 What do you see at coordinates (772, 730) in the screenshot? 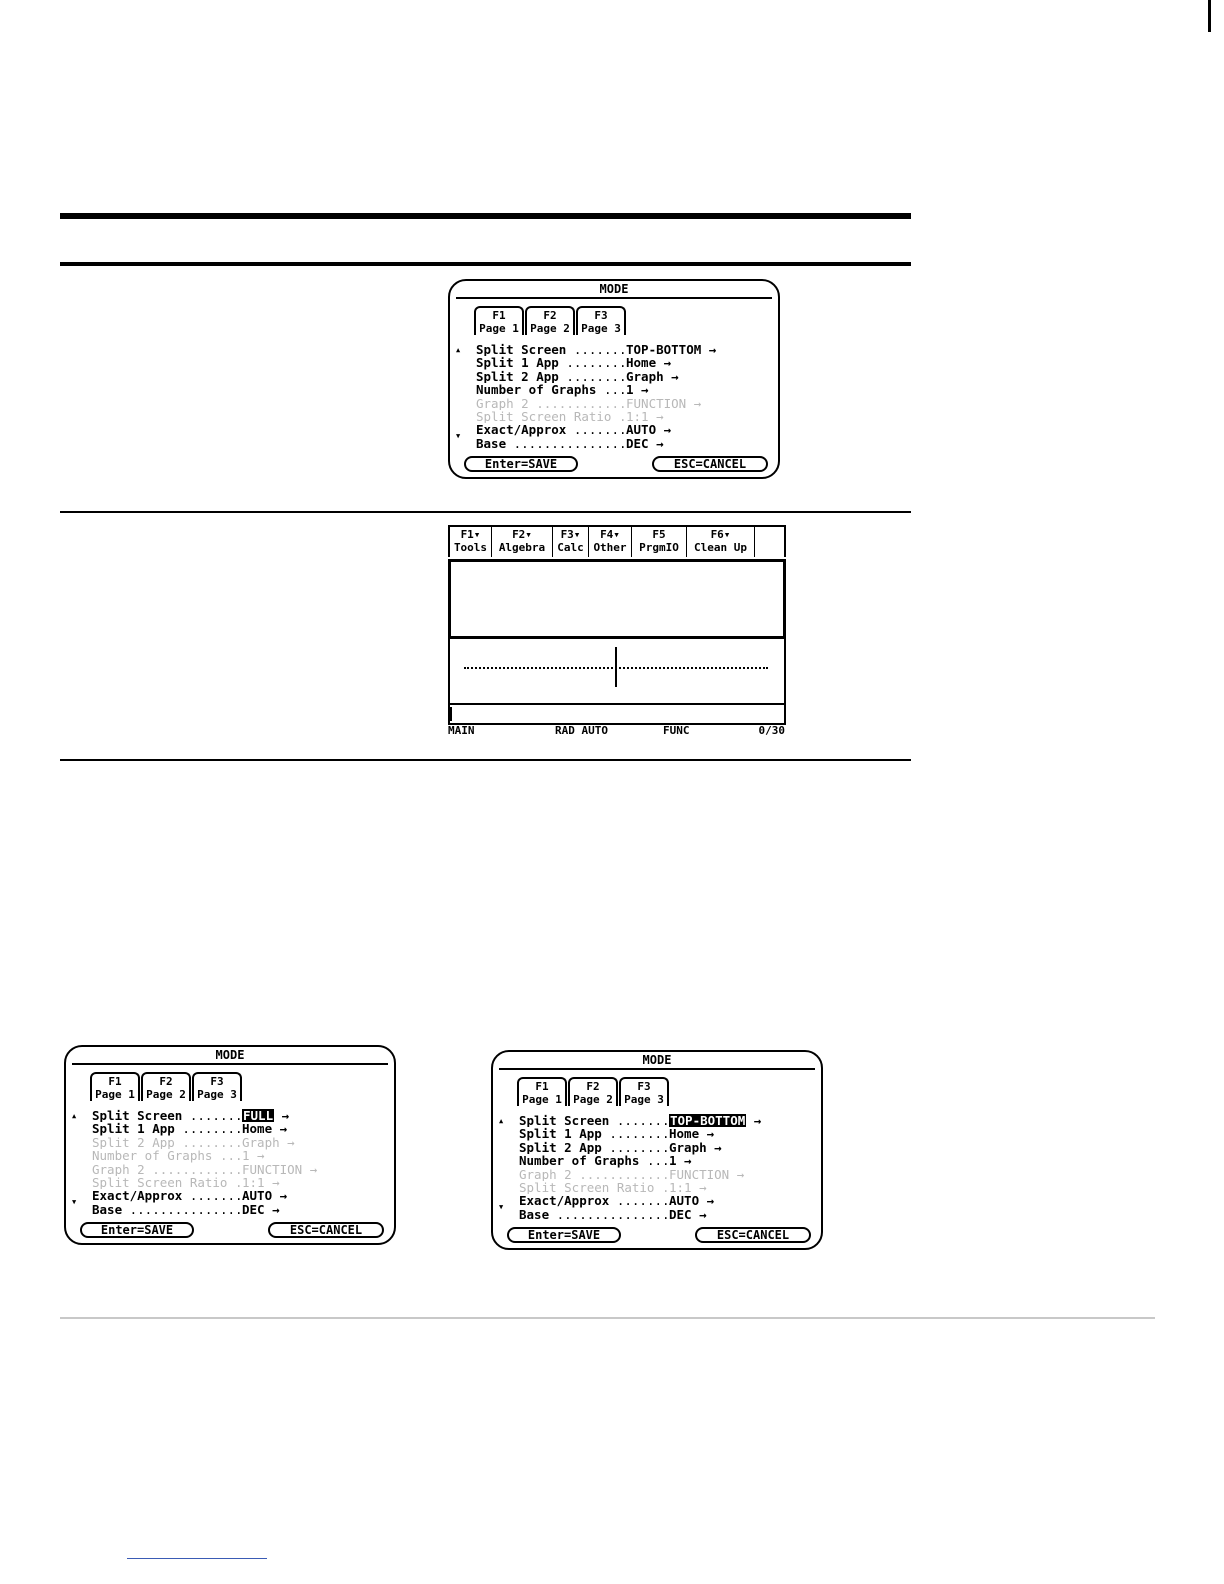
I see `status-history: 0/30` at bounding box center [772, 730].